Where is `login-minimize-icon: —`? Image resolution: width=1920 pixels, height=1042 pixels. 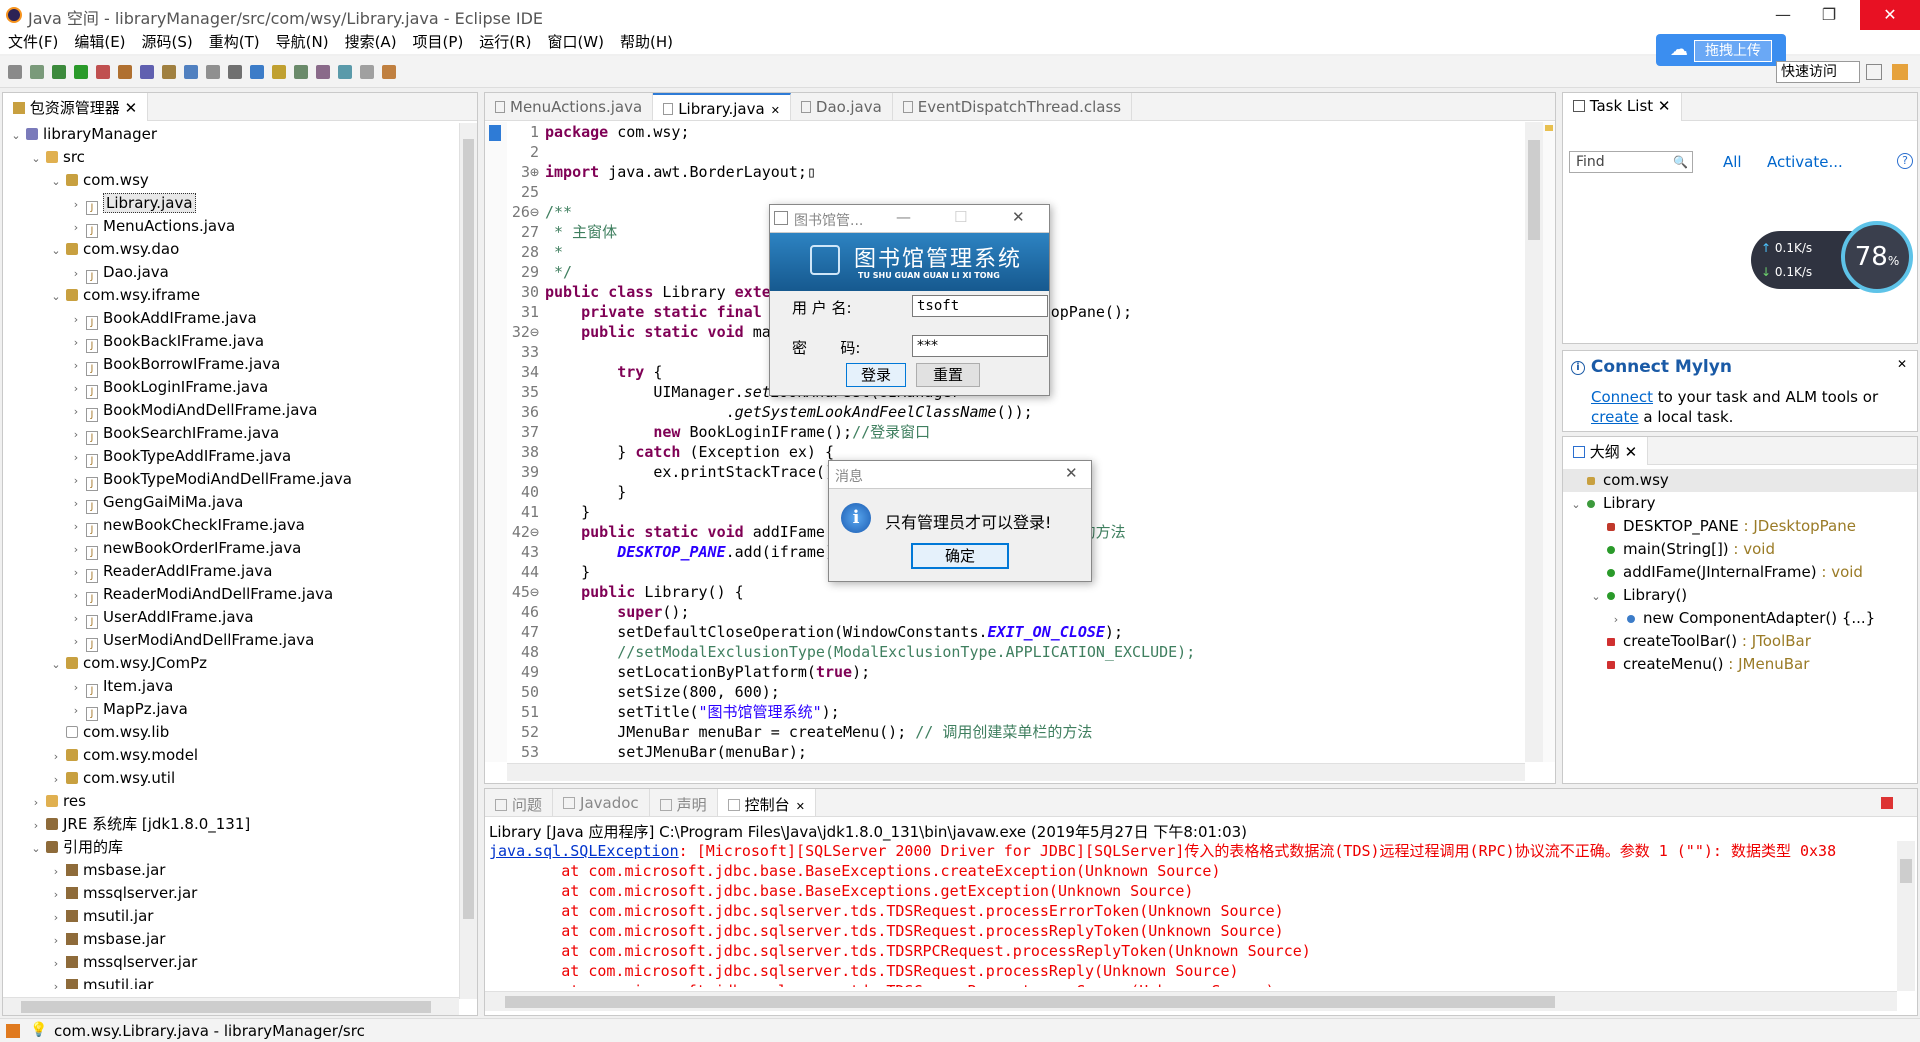 login-minimize-icon: — is located at coordinates (903, 217).